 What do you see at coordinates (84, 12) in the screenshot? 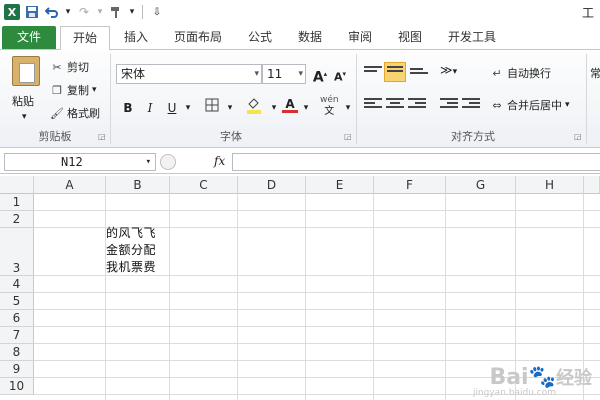
I see `redo-icon: ↷` at bounding box center [84, 12].